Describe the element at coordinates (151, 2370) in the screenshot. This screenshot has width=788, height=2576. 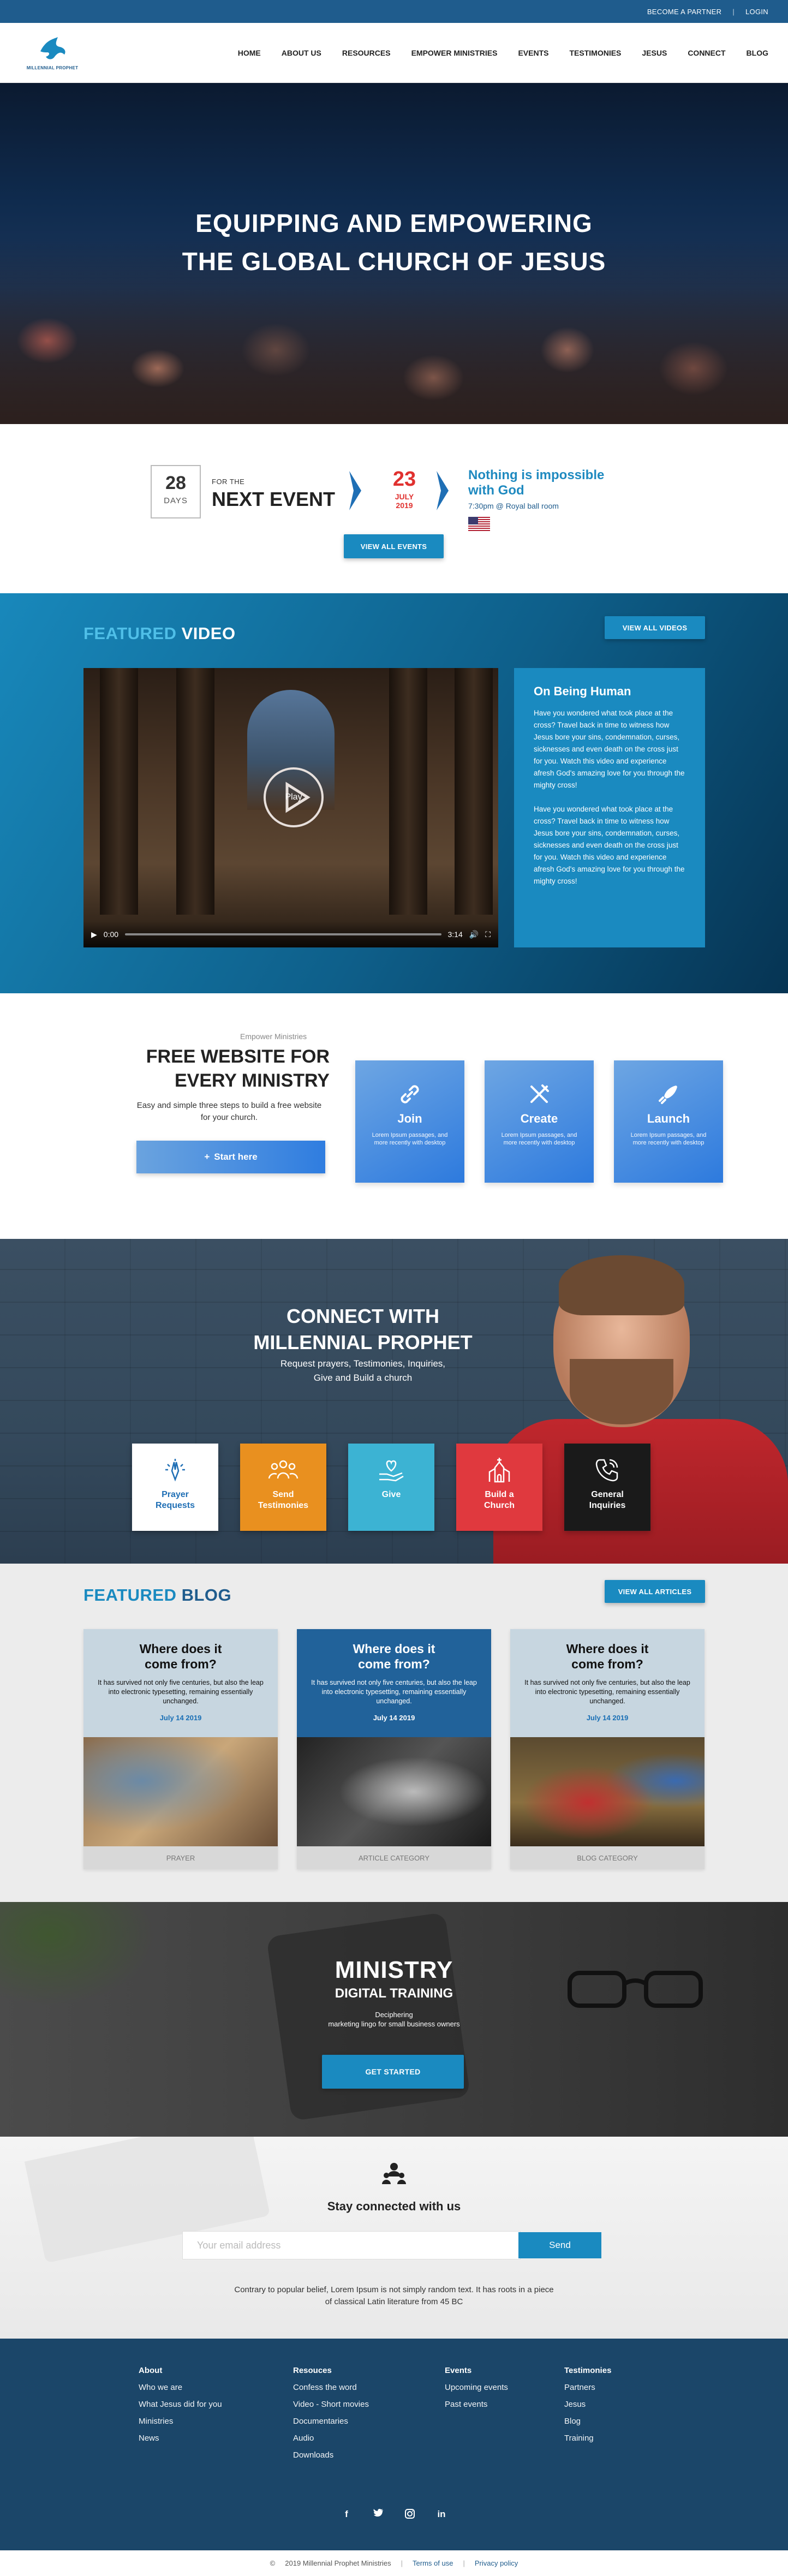
I see `footer-heading: About` at that location.